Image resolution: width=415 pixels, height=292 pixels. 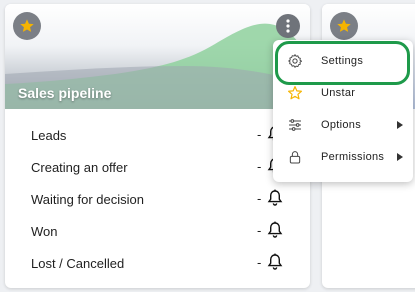 I want to click on stage-row-creating-offer: Creating an offer -, so click(x=157, y=167).